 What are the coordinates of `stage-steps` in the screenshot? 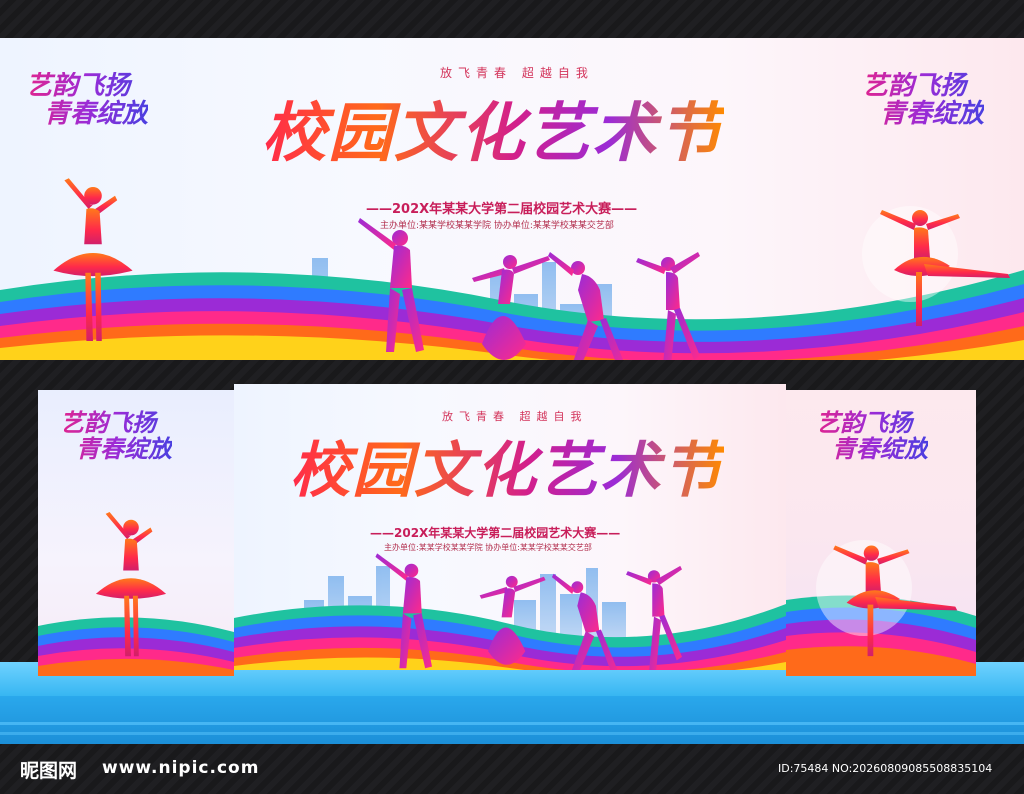 It's located at (512, 728).